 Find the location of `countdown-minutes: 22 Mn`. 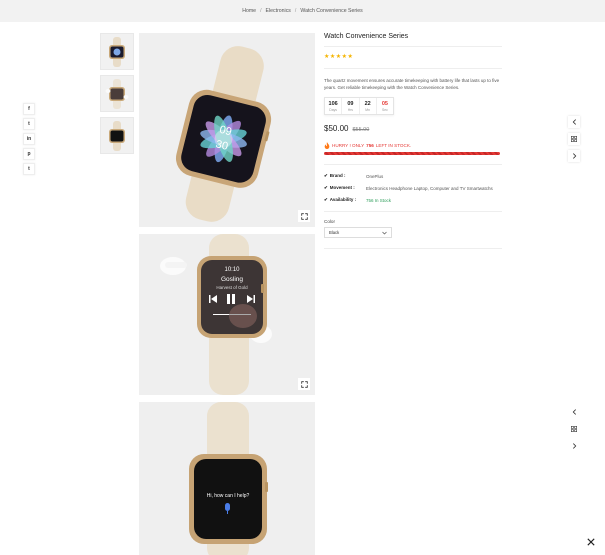

countdown-minutes: 22 Mn is located at coordinates (368, 106).